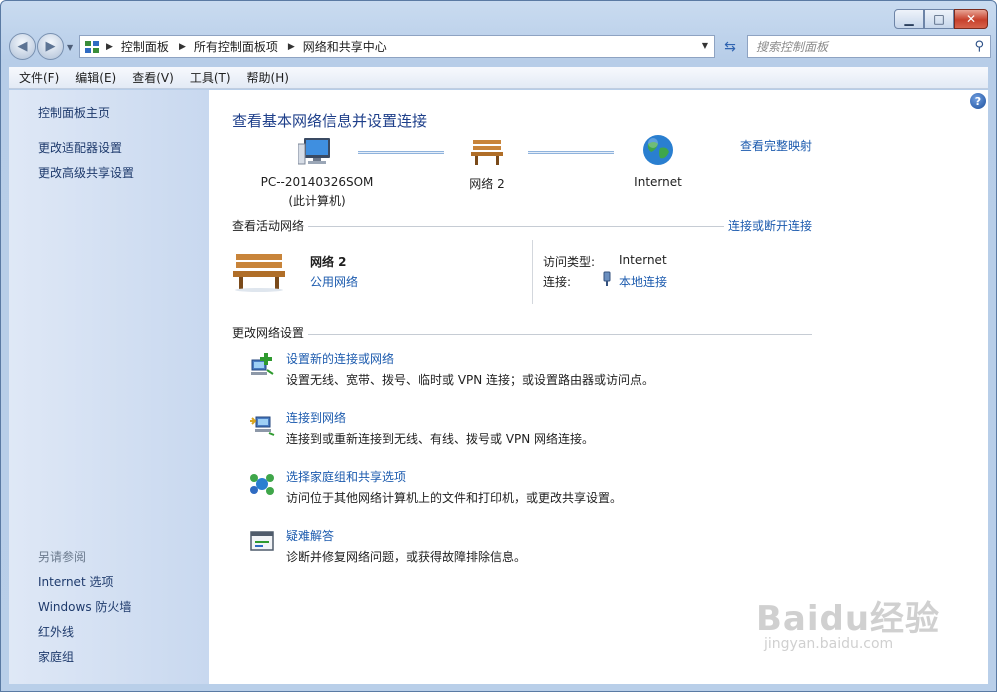  Describe the element at coordinates (75, 581) in the screenshot. I see `sidebar-link-internet-options: Internet 选项` at that location.